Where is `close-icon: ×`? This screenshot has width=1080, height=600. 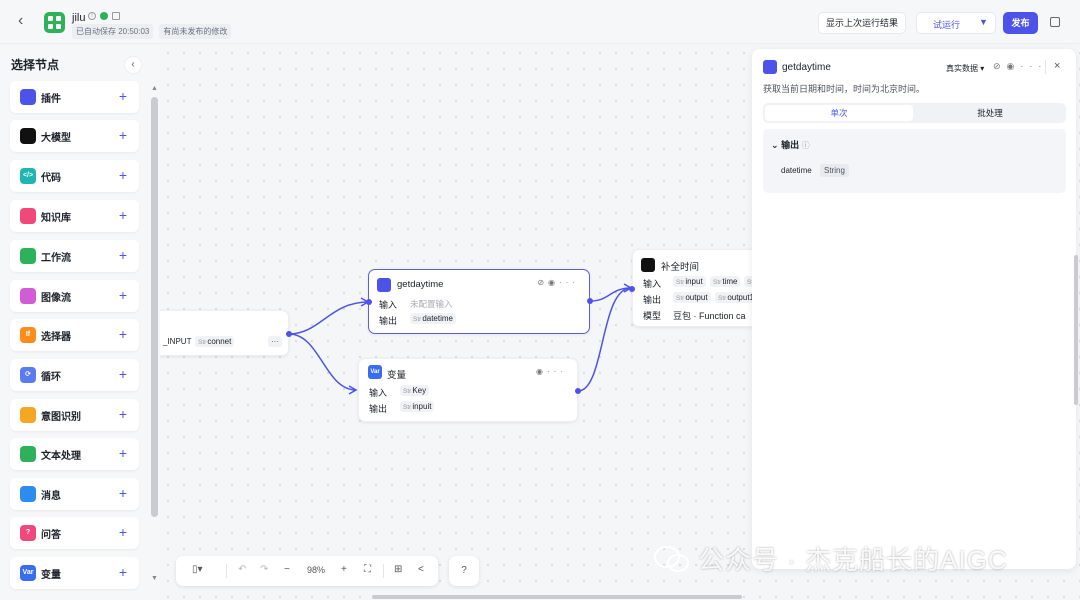
close-icon: × is located at coordinates (1057, 66).